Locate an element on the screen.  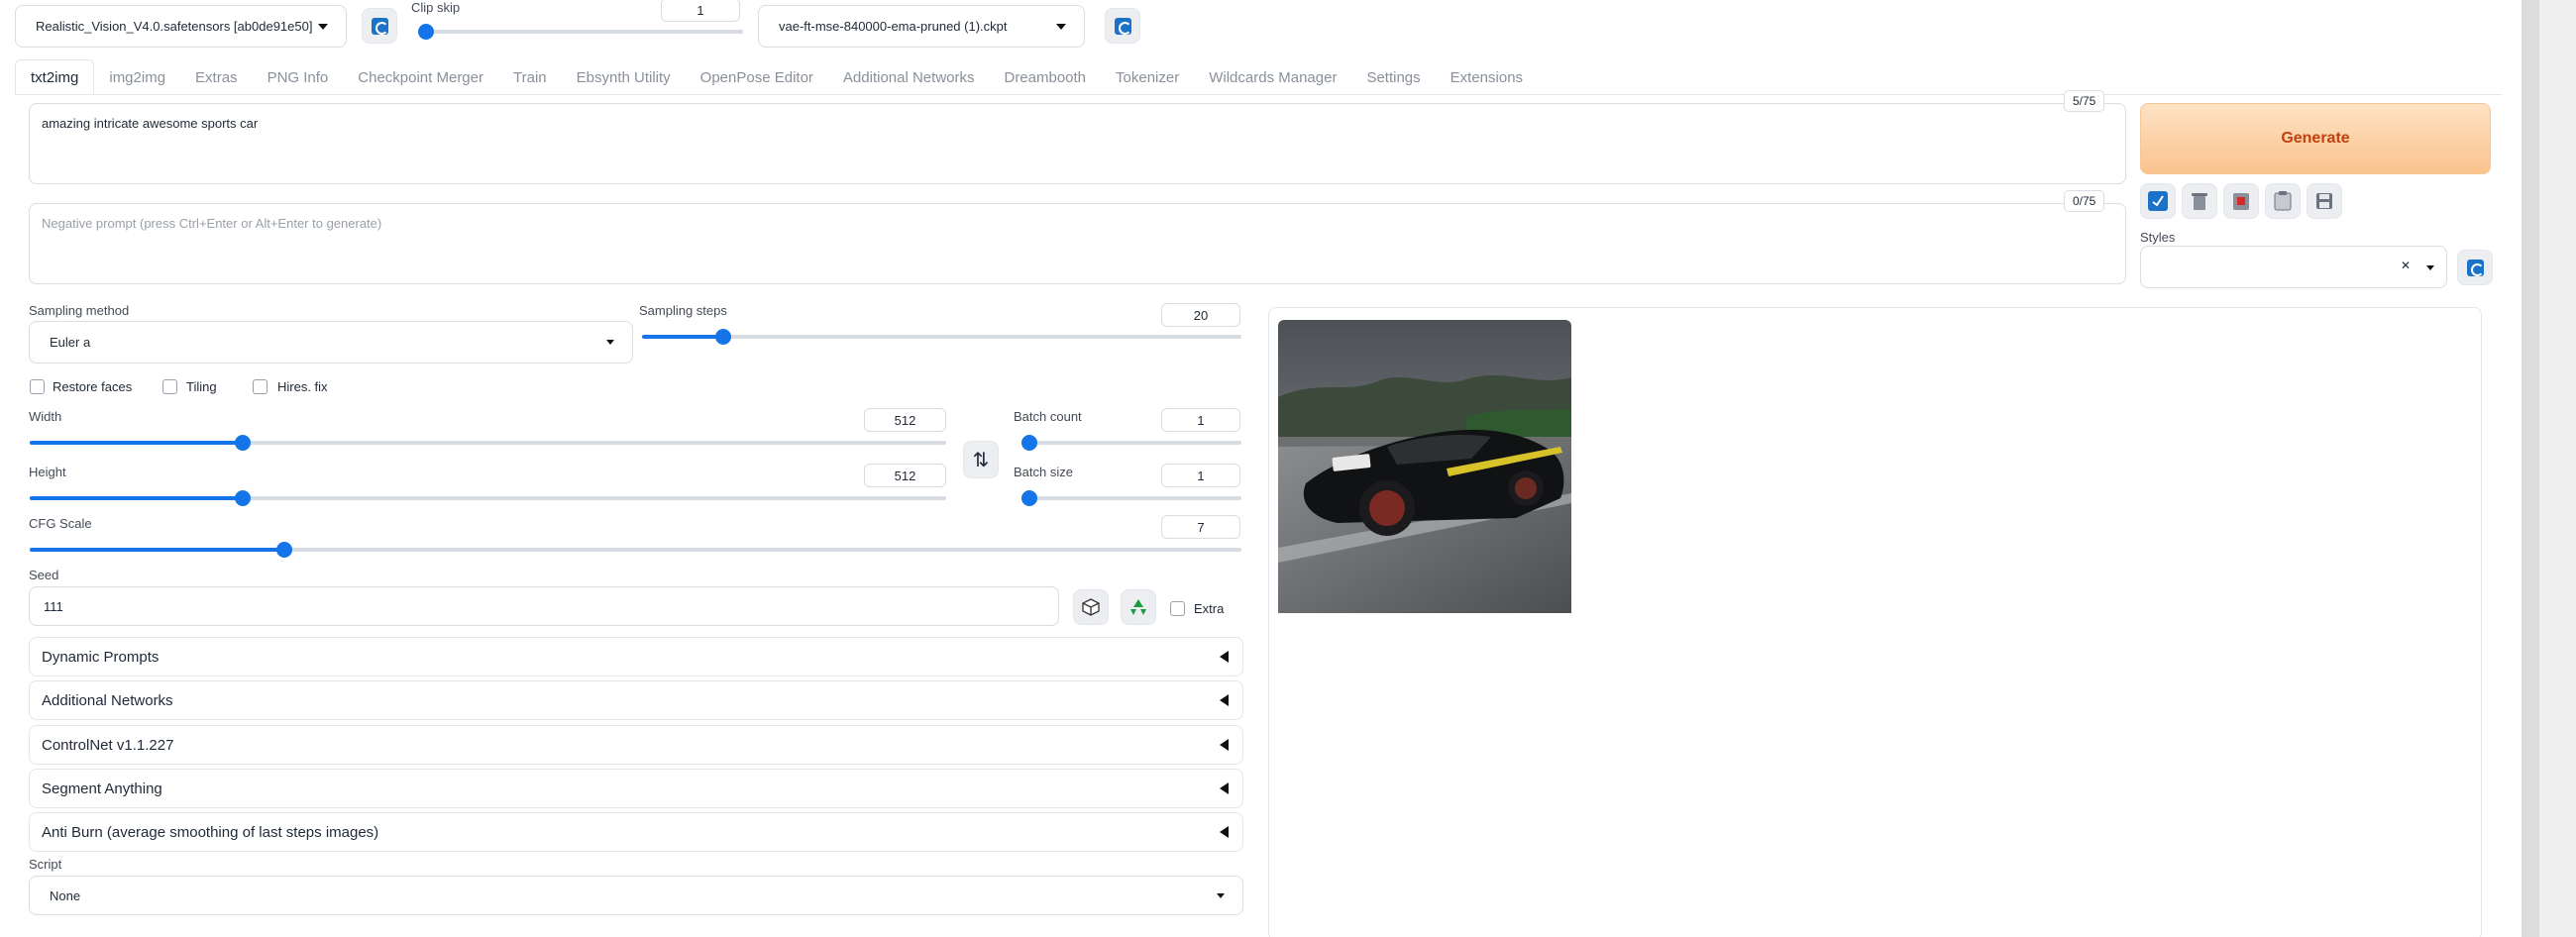
refresh-styles-button is located at coordinates (2475, 267).